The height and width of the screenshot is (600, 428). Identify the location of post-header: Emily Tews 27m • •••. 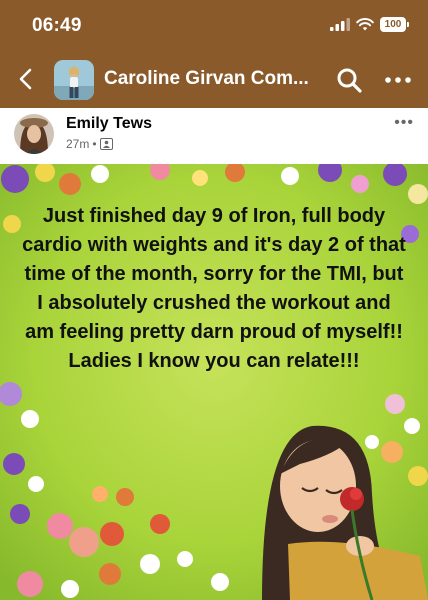
(214, 136).